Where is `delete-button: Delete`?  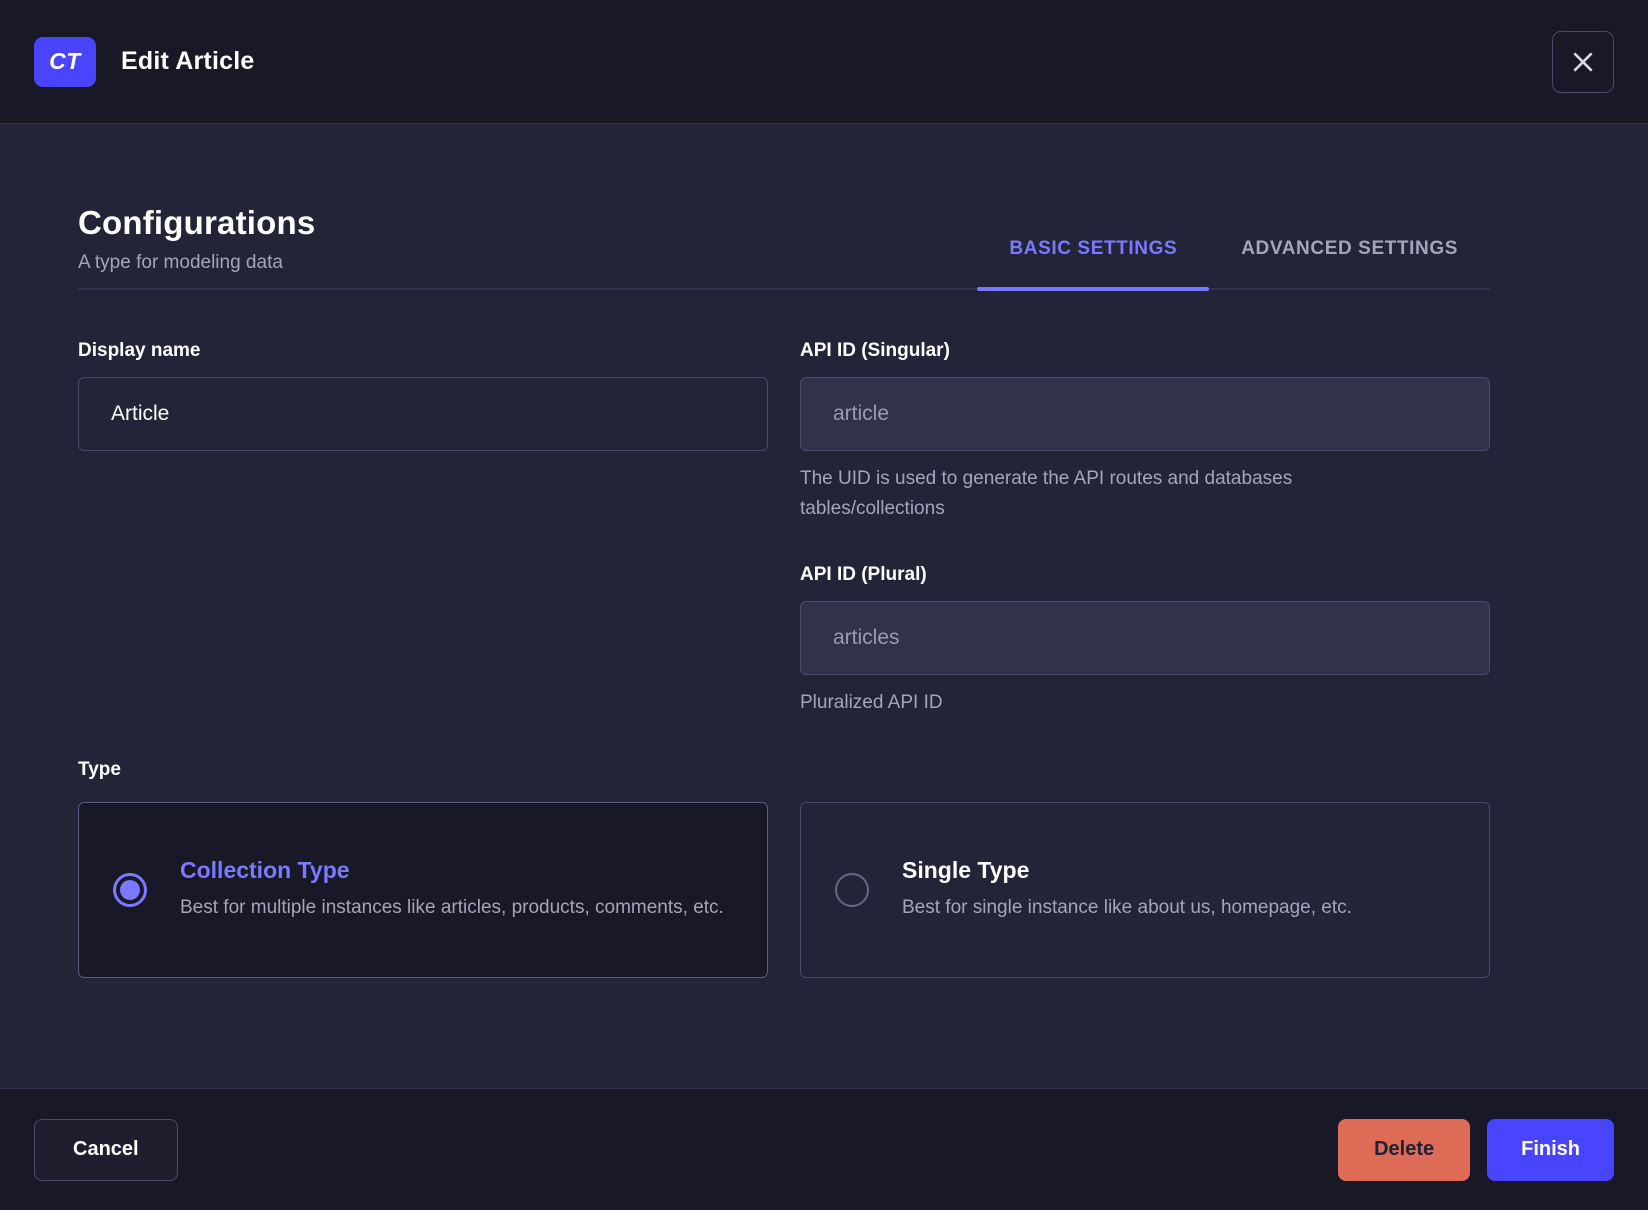 delete-button: Delete is located at coordinates (1404, 1149).